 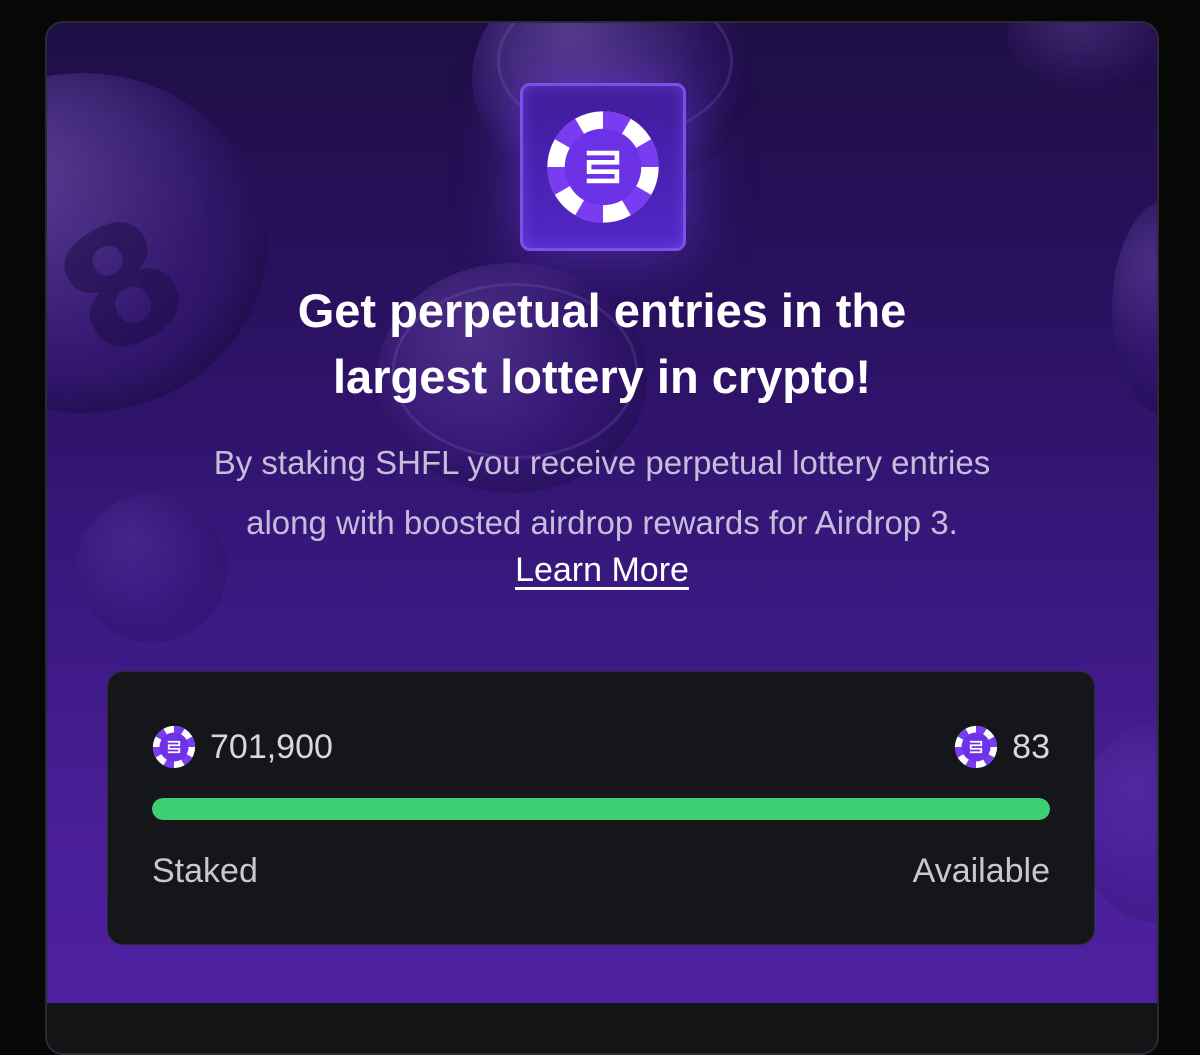 I want to click on headline-line: largest lottery in crypto!, so click(x=602, y=376).